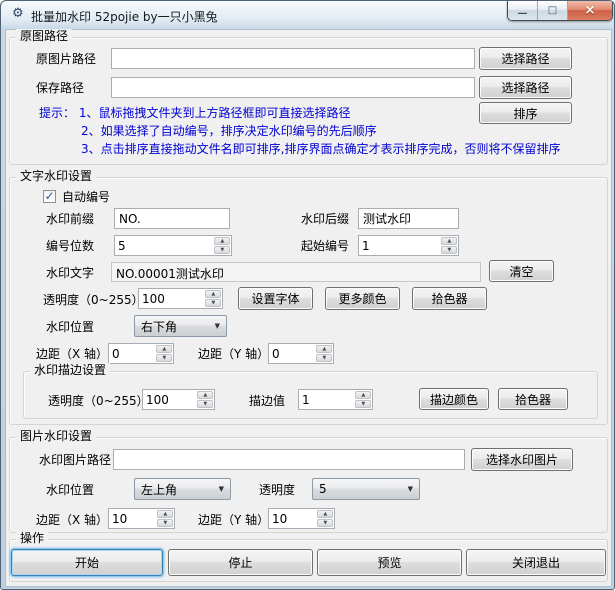 This screenshot has height=590, width=615. I want to click on text-margin-x-spin-up-button: ▲, so click(164, 349).